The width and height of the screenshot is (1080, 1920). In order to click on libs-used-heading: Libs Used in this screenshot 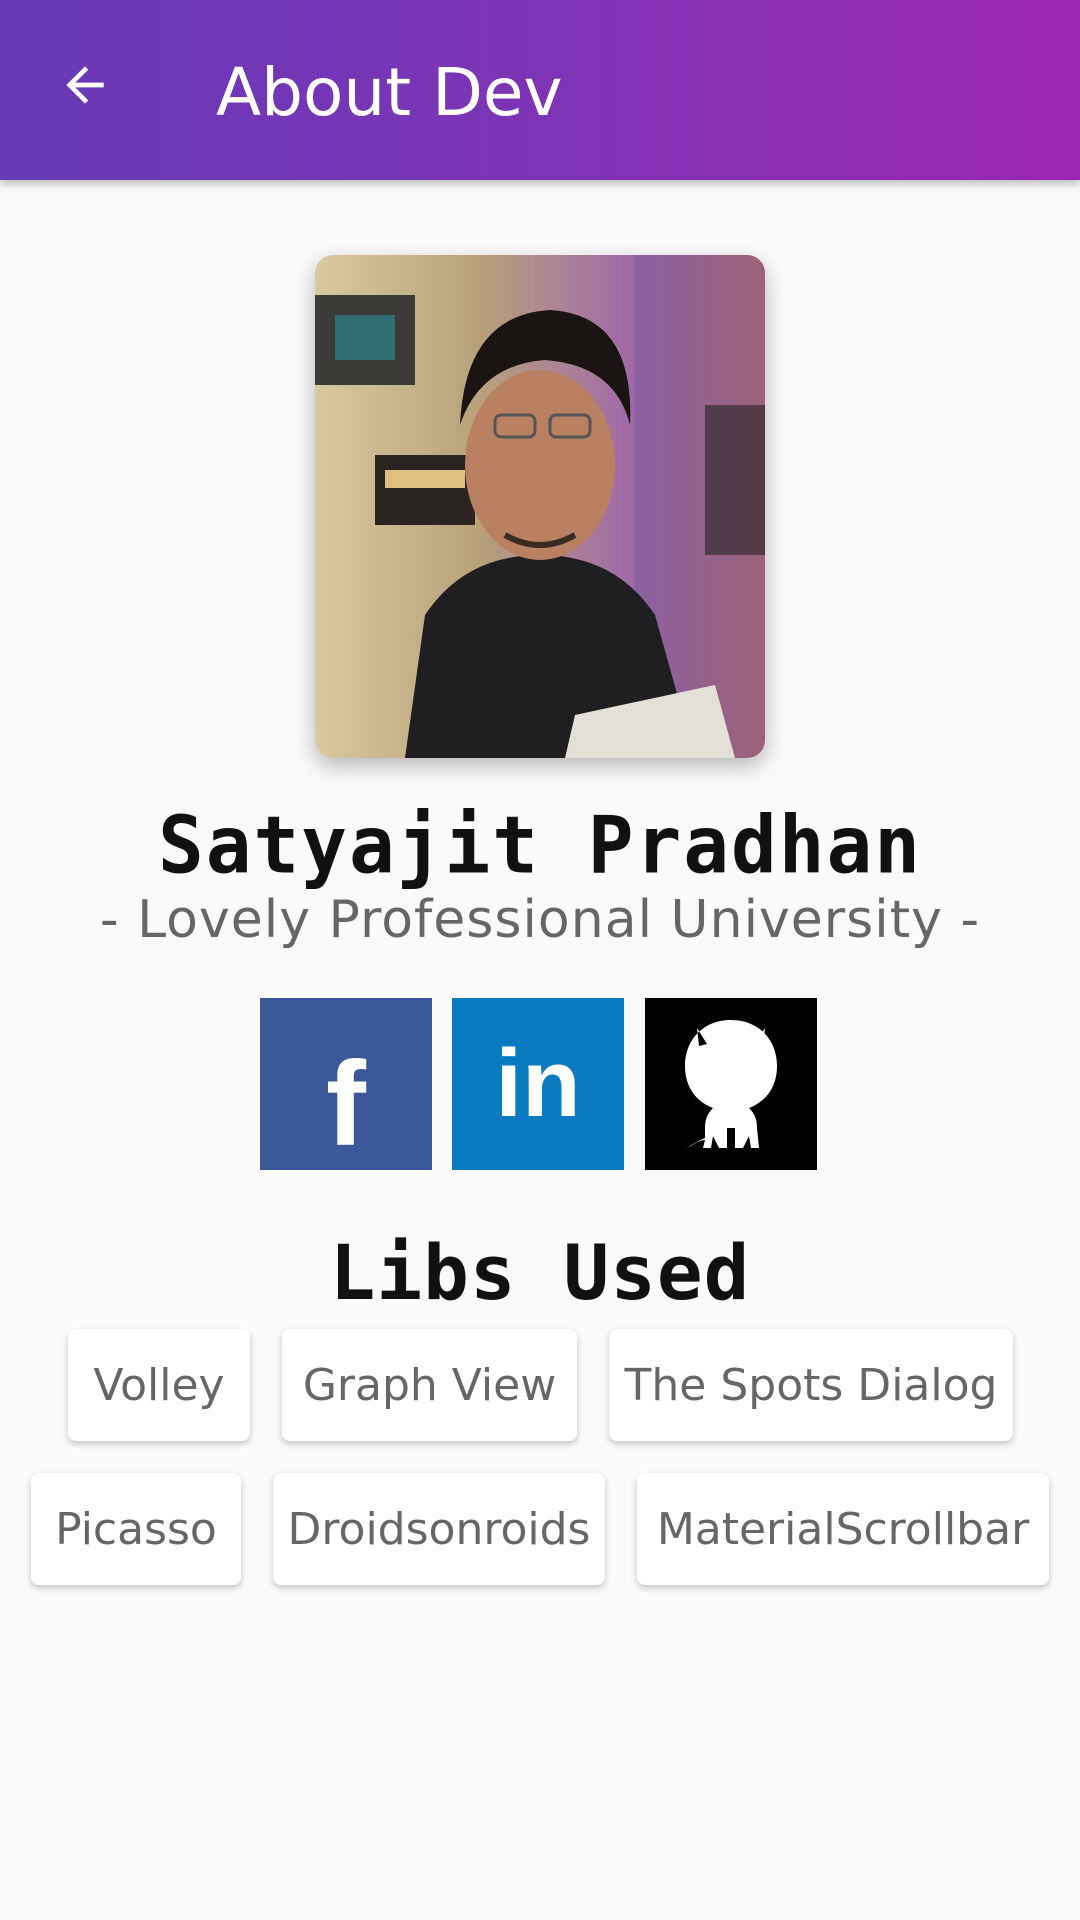, I will do `click(540, 1272)`.